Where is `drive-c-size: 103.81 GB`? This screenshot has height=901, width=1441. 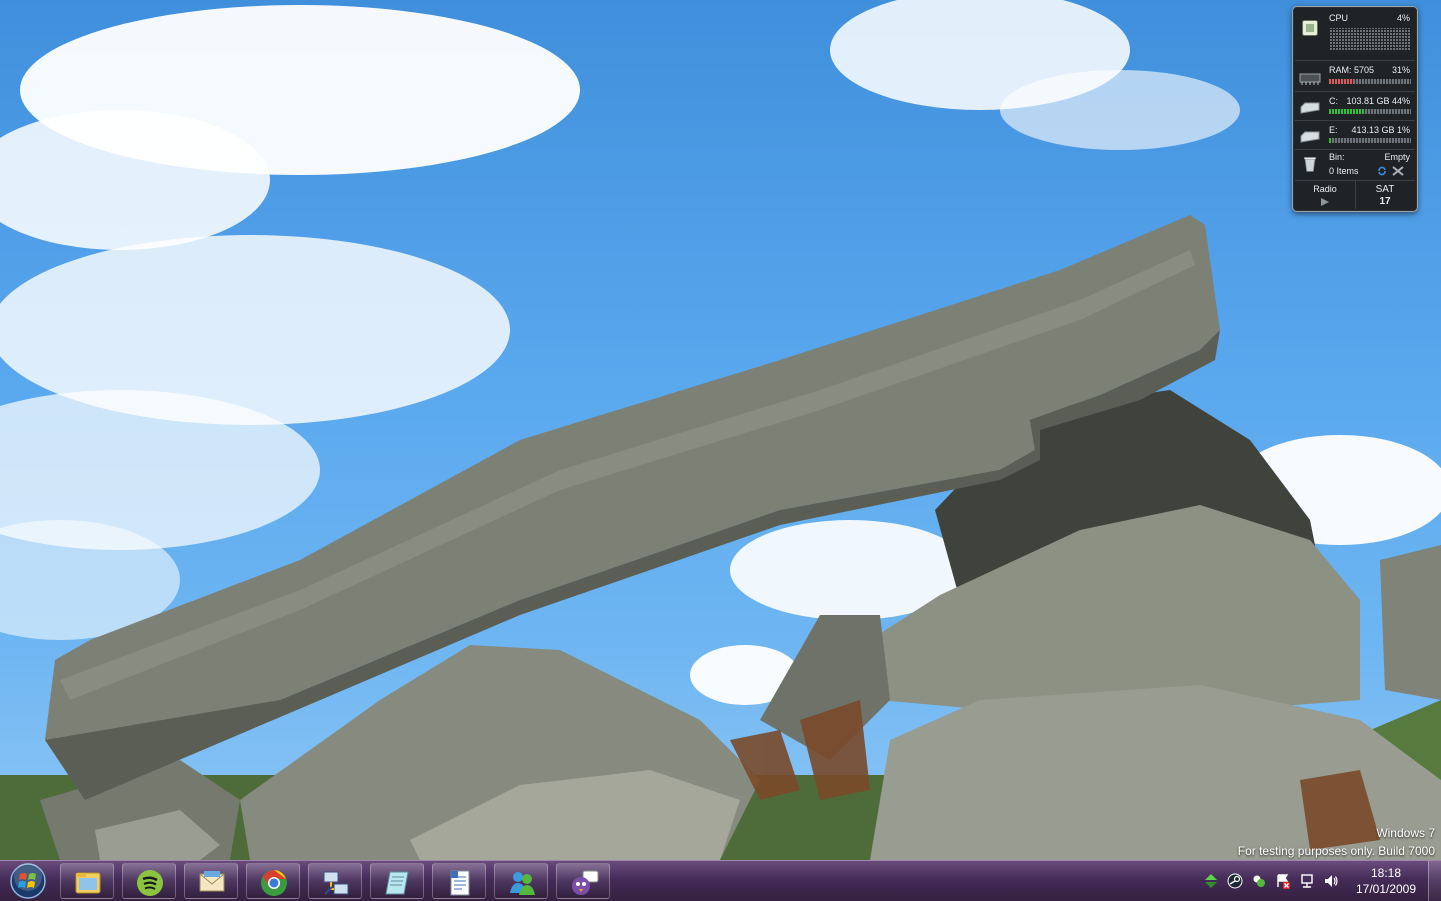 drive-c-size: 103.81 GB is located at coordinates (1368, 101).